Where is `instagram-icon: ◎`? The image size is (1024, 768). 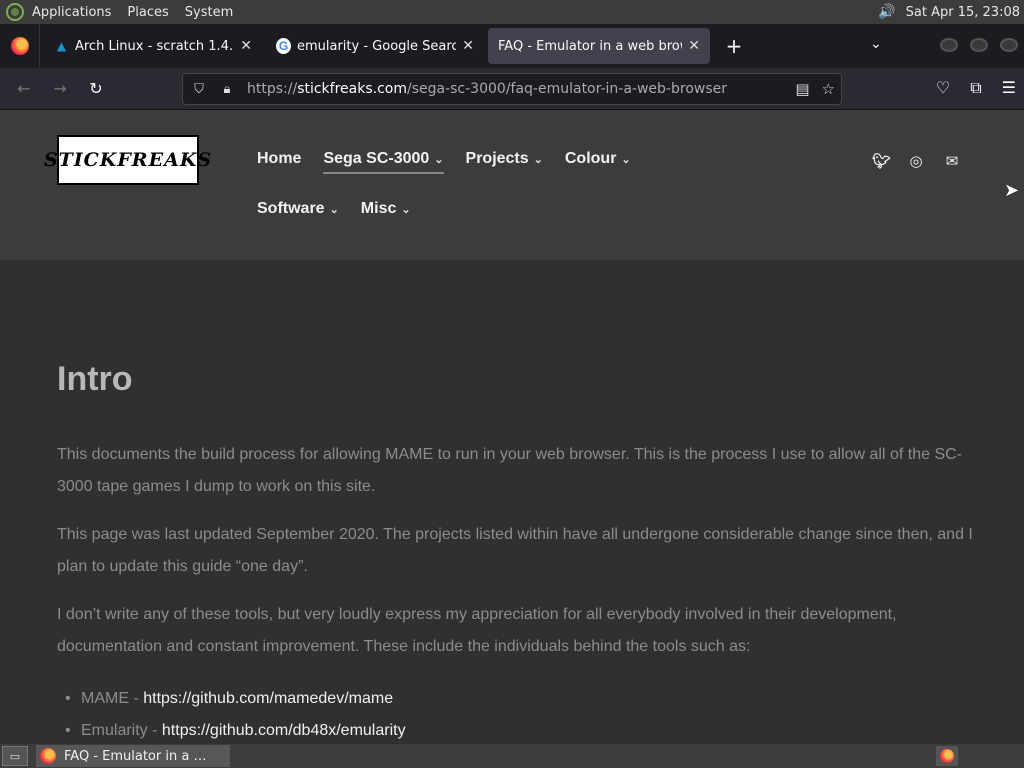 instagram-icon: ◎ is located at coordinates (916, 161).